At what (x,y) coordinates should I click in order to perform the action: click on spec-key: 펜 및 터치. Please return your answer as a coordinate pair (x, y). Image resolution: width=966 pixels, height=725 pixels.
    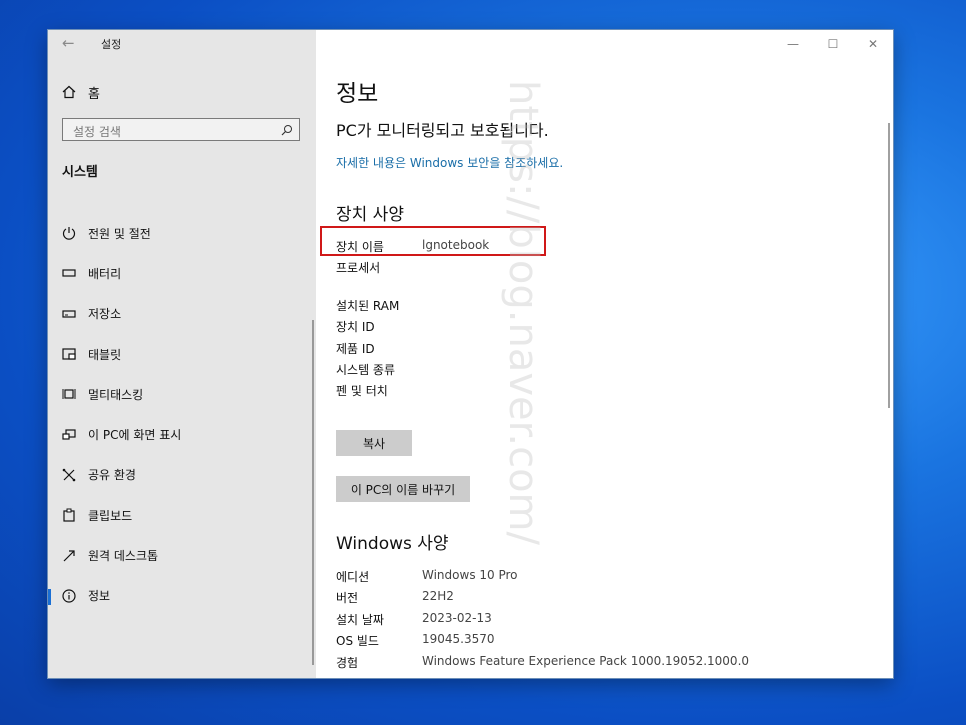
    Looking at the image, I should click on (362, 391).